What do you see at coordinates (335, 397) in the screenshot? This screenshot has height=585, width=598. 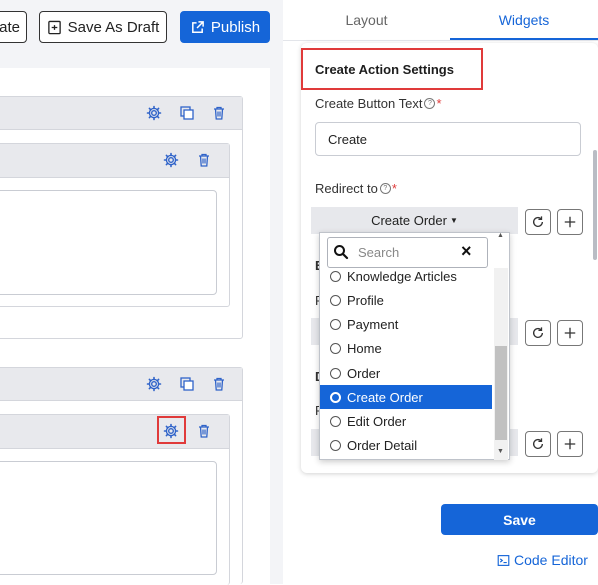 I see `radio-selected-icon` at bounding box center [335, 397].